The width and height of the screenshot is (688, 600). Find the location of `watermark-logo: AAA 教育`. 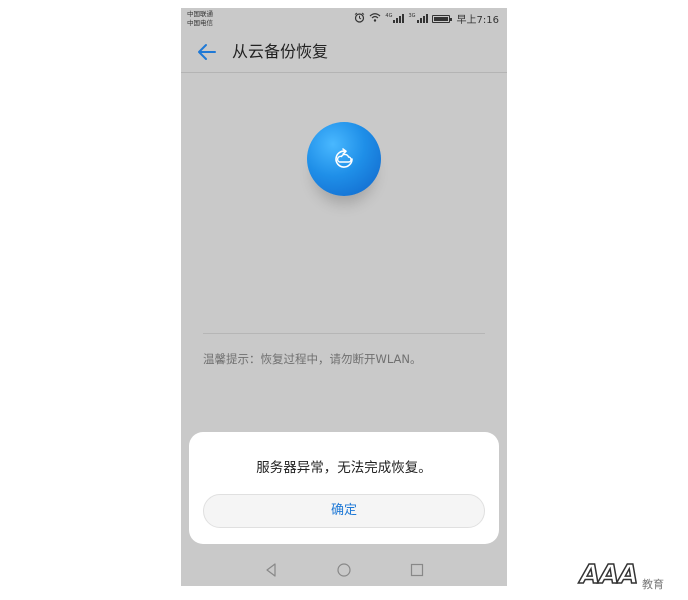

watermark-logo: AAA 教育 is located at coordinates (629, 577).